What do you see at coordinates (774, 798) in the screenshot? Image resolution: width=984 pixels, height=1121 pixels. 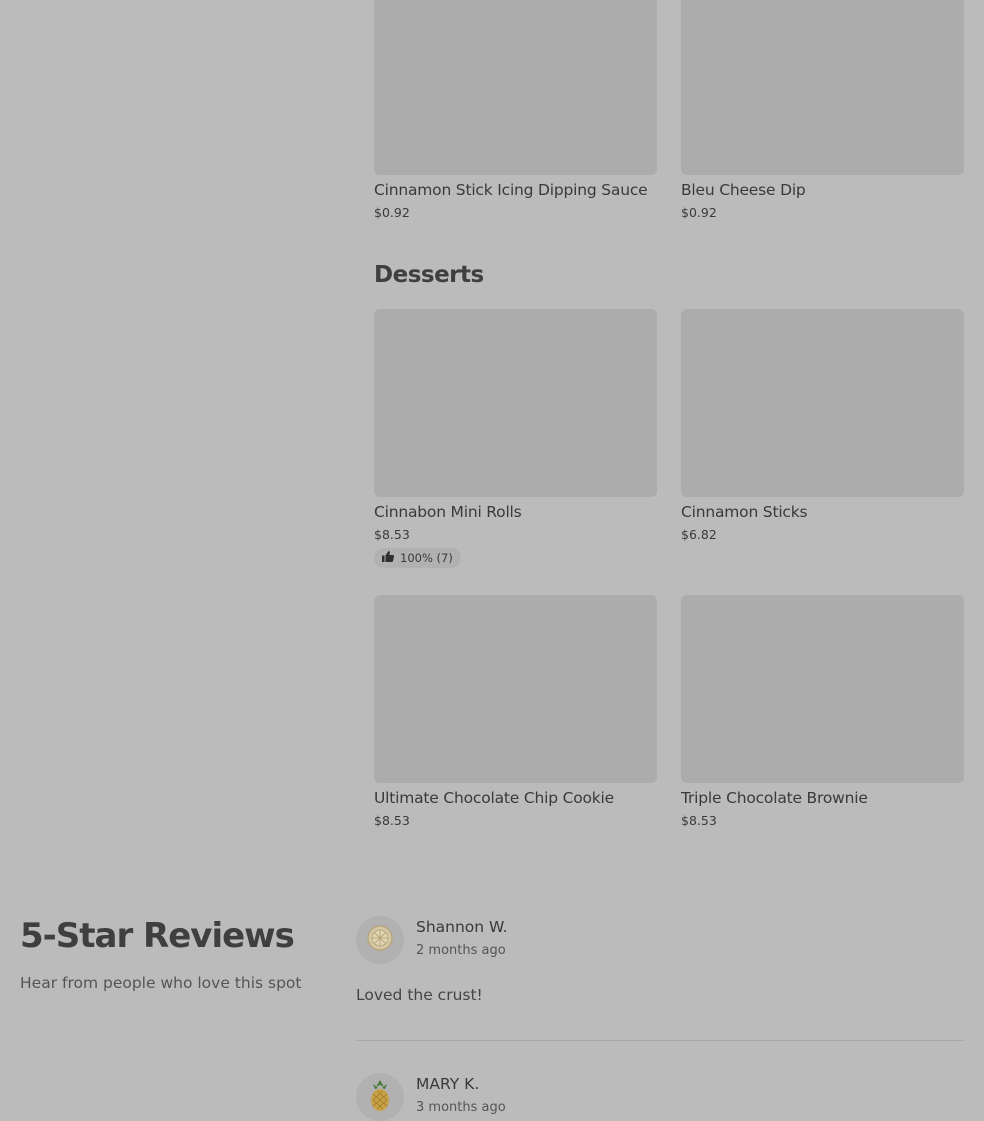 I see `item-name: Triple Chocolate Brownie` at bounding box center [774, 798].